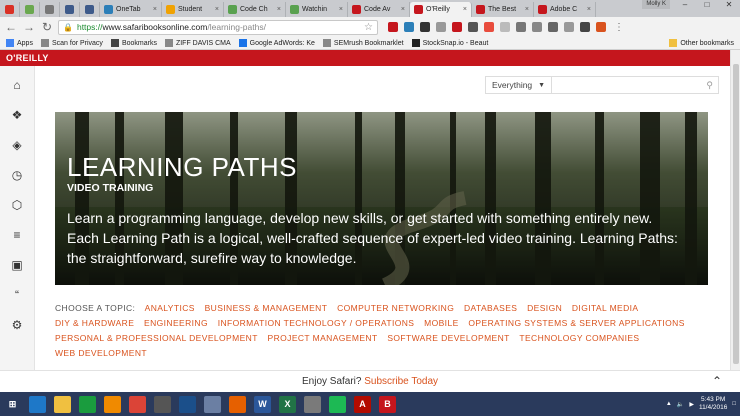 This screenshot has width=740, height=416. I want to click on file-explorer-icon, so click(62, 404).